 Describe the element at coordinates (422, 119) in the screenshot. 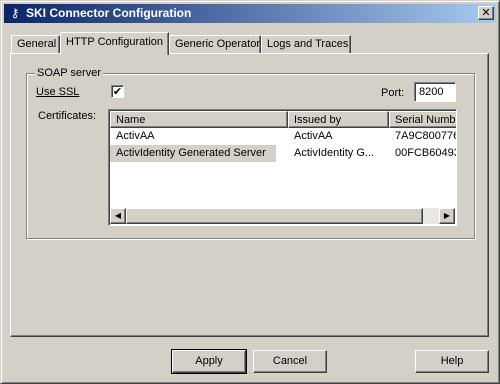

I see `column-header-serial-number: Serial Number` at that location.